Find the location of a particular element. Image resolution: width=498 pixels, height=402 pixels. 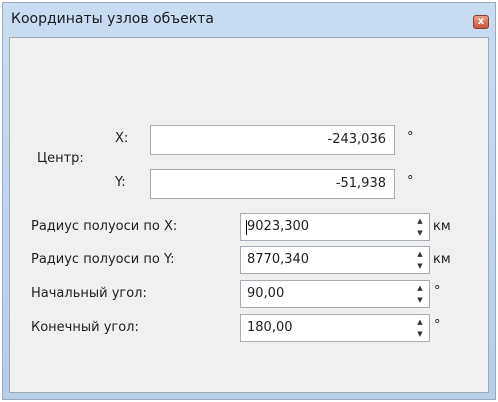

radius-x-unit: км is located at coordinates (442, 226).